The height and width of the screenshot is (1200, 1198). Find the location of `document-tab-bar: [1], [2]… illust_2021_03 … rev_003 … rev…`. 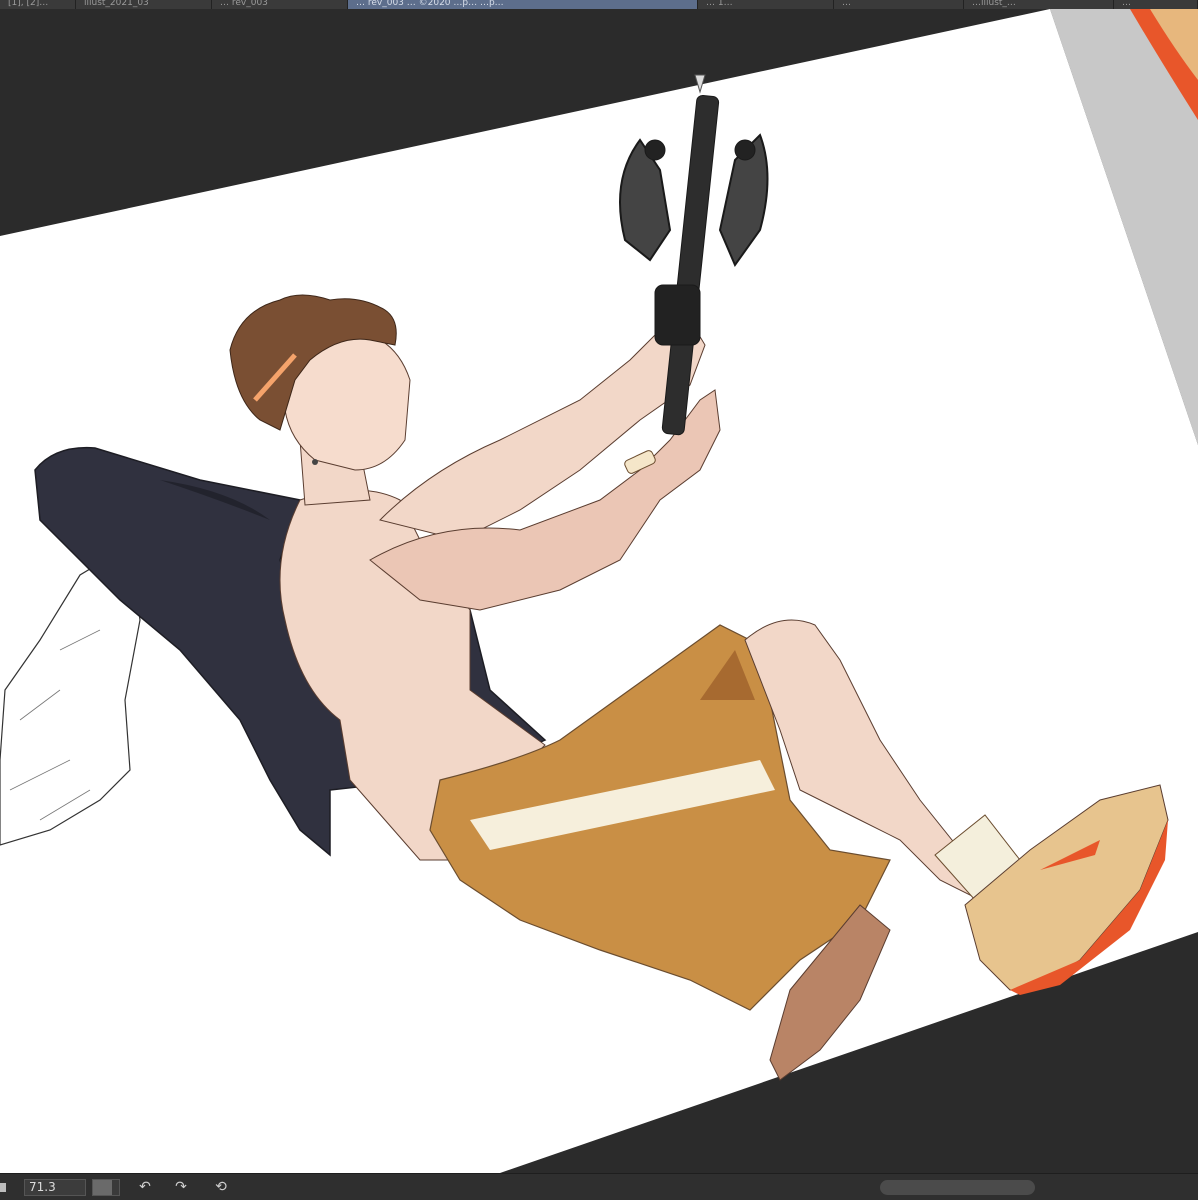

document-tab-bar: [1], [2]… illust_2021_03 … rev_003 … rev… is located at coordinates (599, 4).